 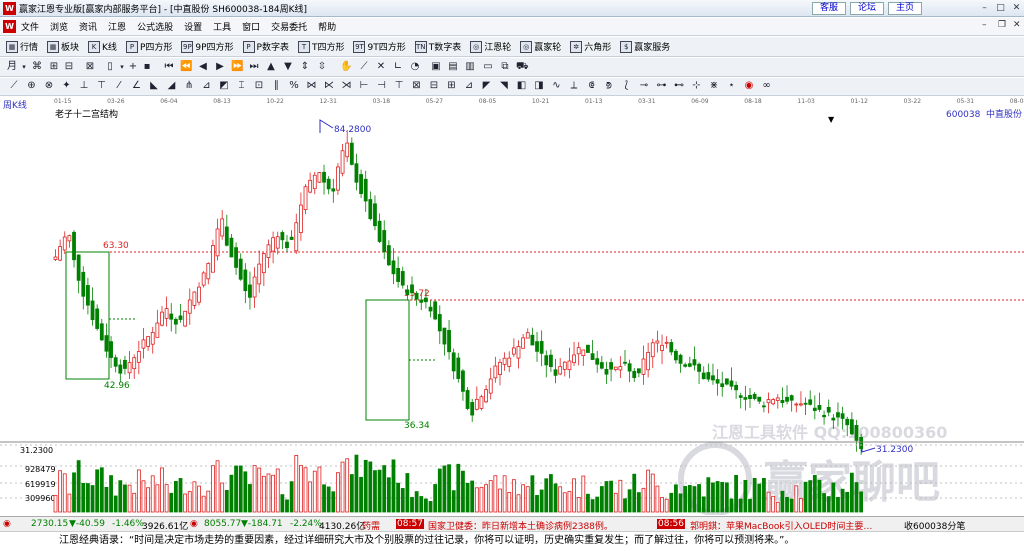 I want to click on service-link: 客服, so click(x=829, y=8).